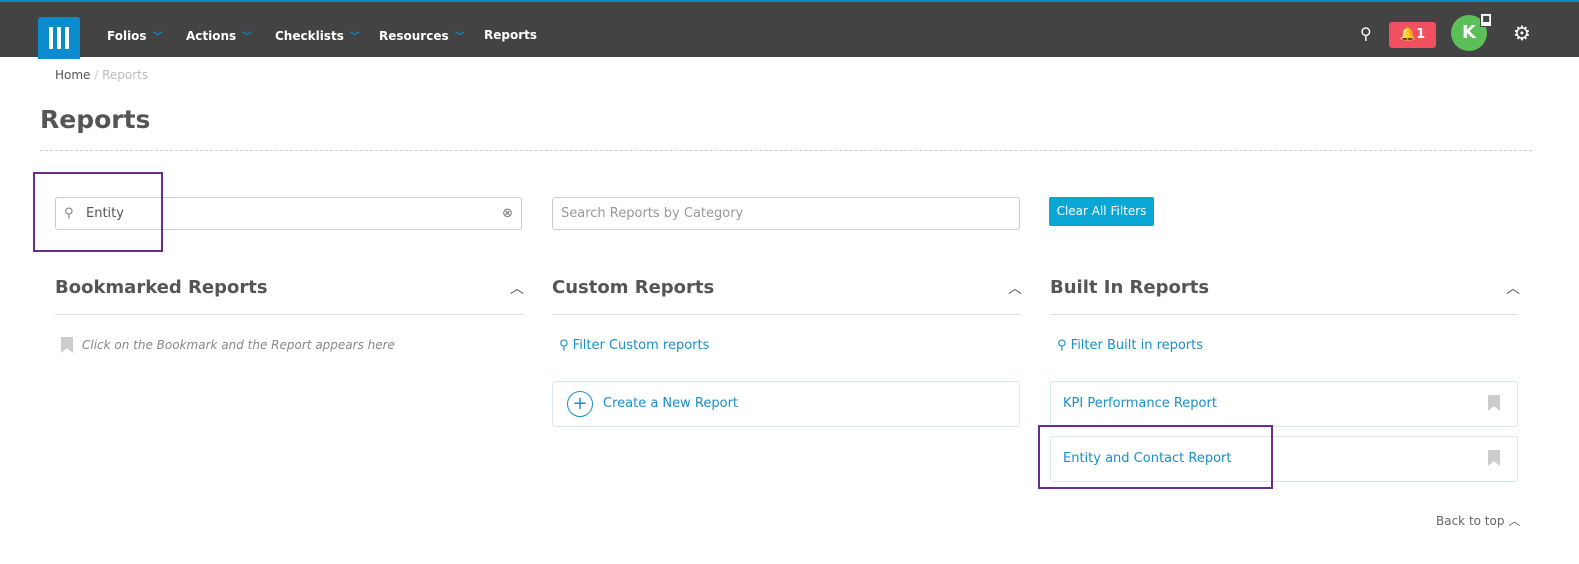 The height and width of the screenshot is (564, 1579). Describe the element at coordinates (1486, 20) in the screenshot. I see `contact-card-icon: ■` at that location.